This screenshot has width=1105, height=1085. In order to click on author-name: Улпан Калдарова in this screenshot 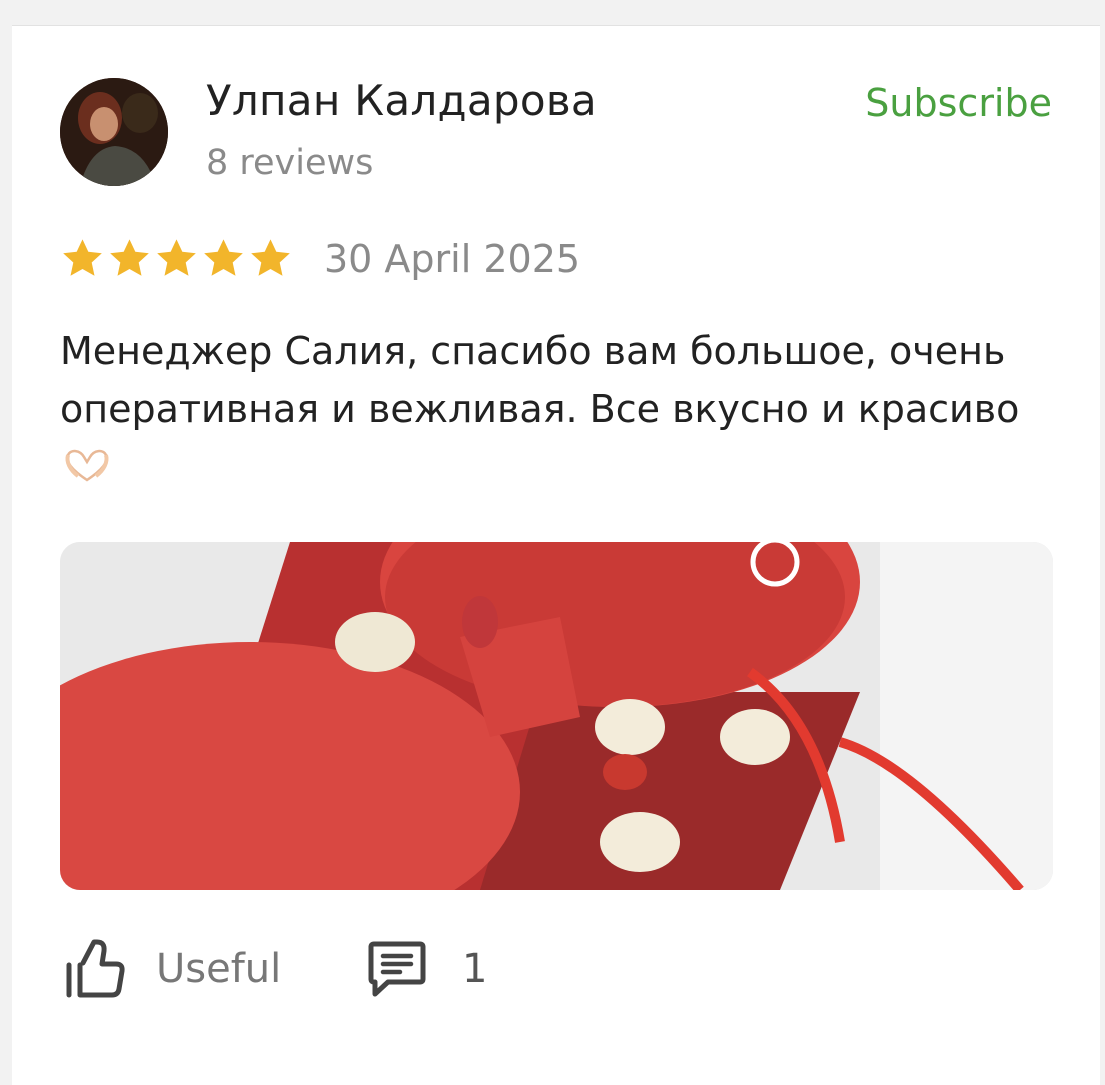, I will do `click(401, 100)`.